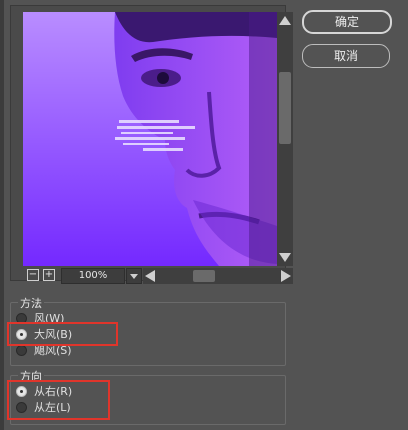  Describe the element at coordinates (33, 275) in the screenshot. I see `zoom-out-icon: −` at that location.